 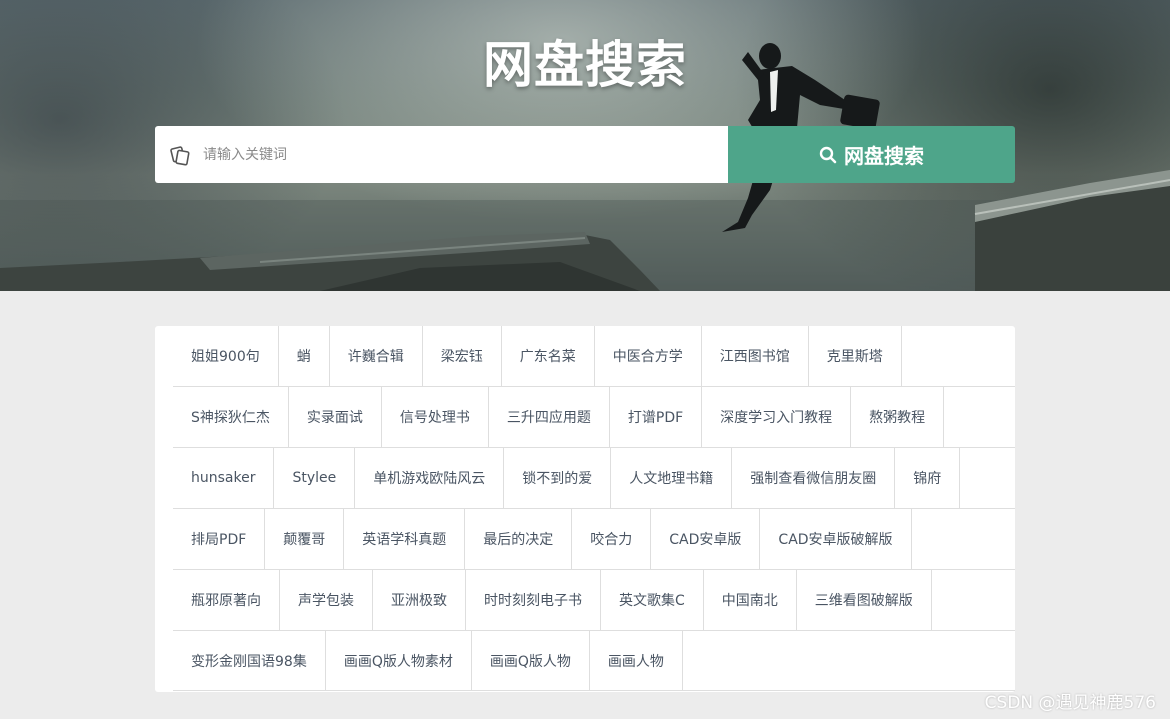 I want to click on keyword-tag: 英文歌集C, so click(x=652, y=600).